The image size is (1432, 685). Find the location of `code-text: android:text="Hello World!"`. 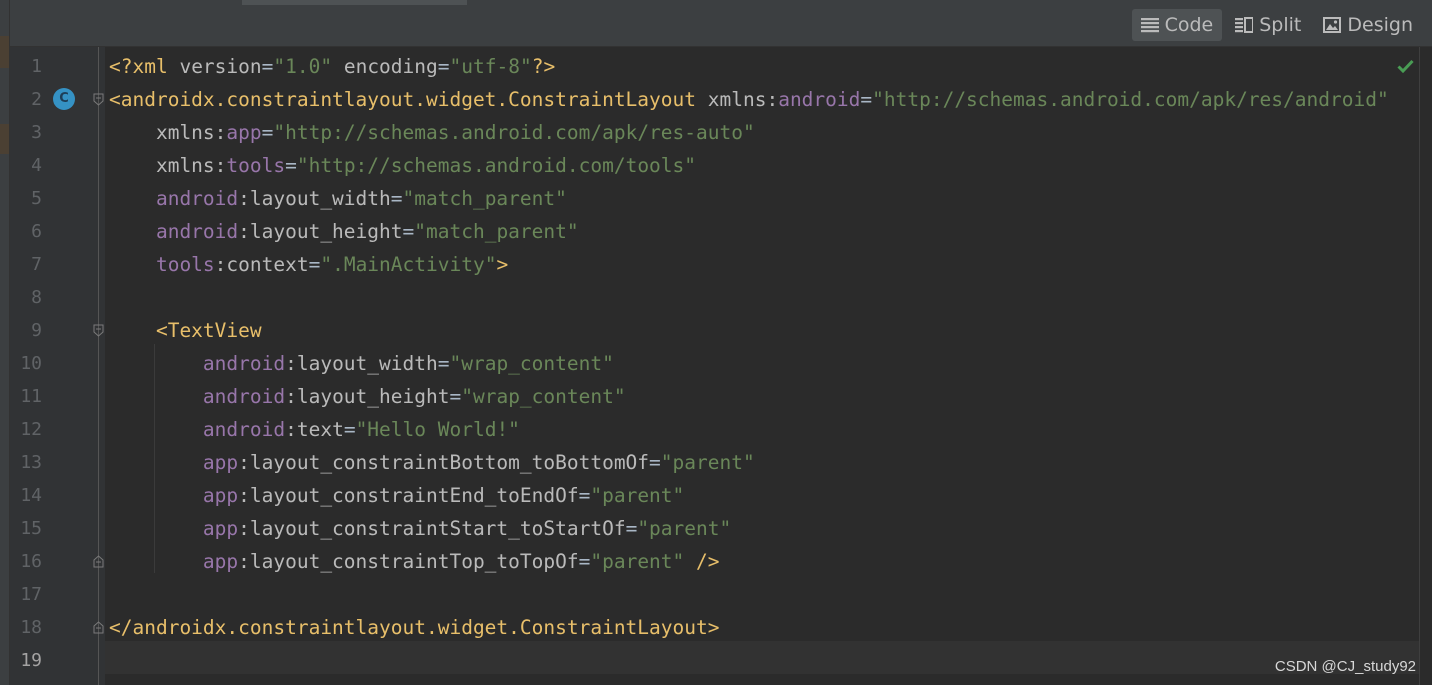

code-text: android:text="Hello World!" is located at coordinates (314, 429).